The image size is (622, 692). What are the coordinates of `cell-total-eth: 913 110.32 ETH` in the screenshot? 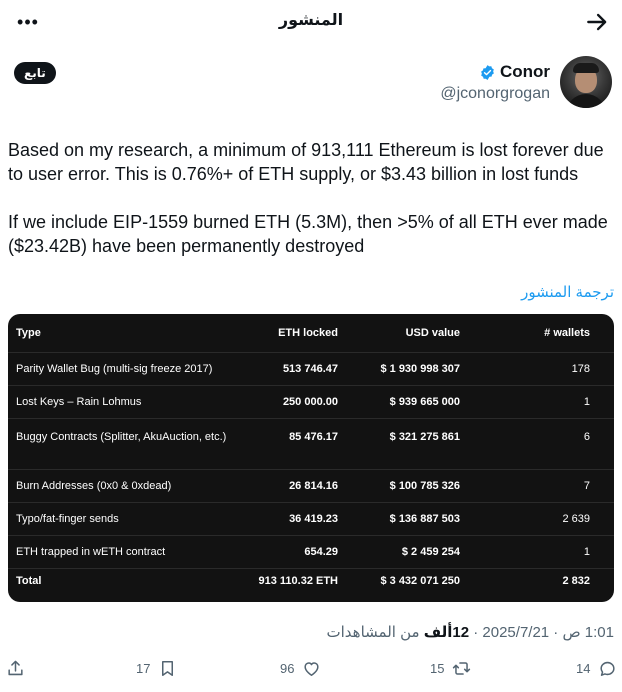 It's located at (292, 584).